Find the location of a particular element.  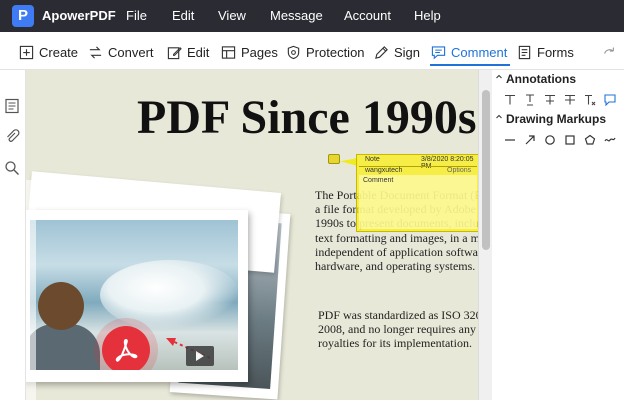

convert-button: Convert is located at coordinates (121, 52).